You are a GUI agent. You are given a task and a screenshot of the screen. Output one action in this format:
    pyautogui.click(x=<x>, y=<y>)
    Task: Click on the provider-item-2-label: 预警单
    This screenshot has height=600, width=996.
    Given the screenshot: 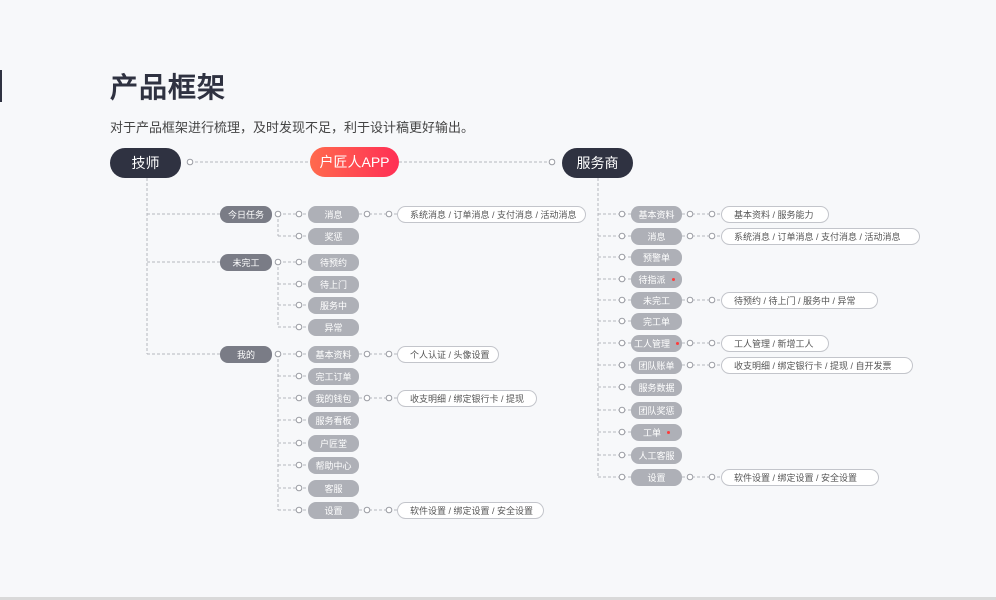 What is the action you would take?
    pyautogui.click(x=656, y=257)
    